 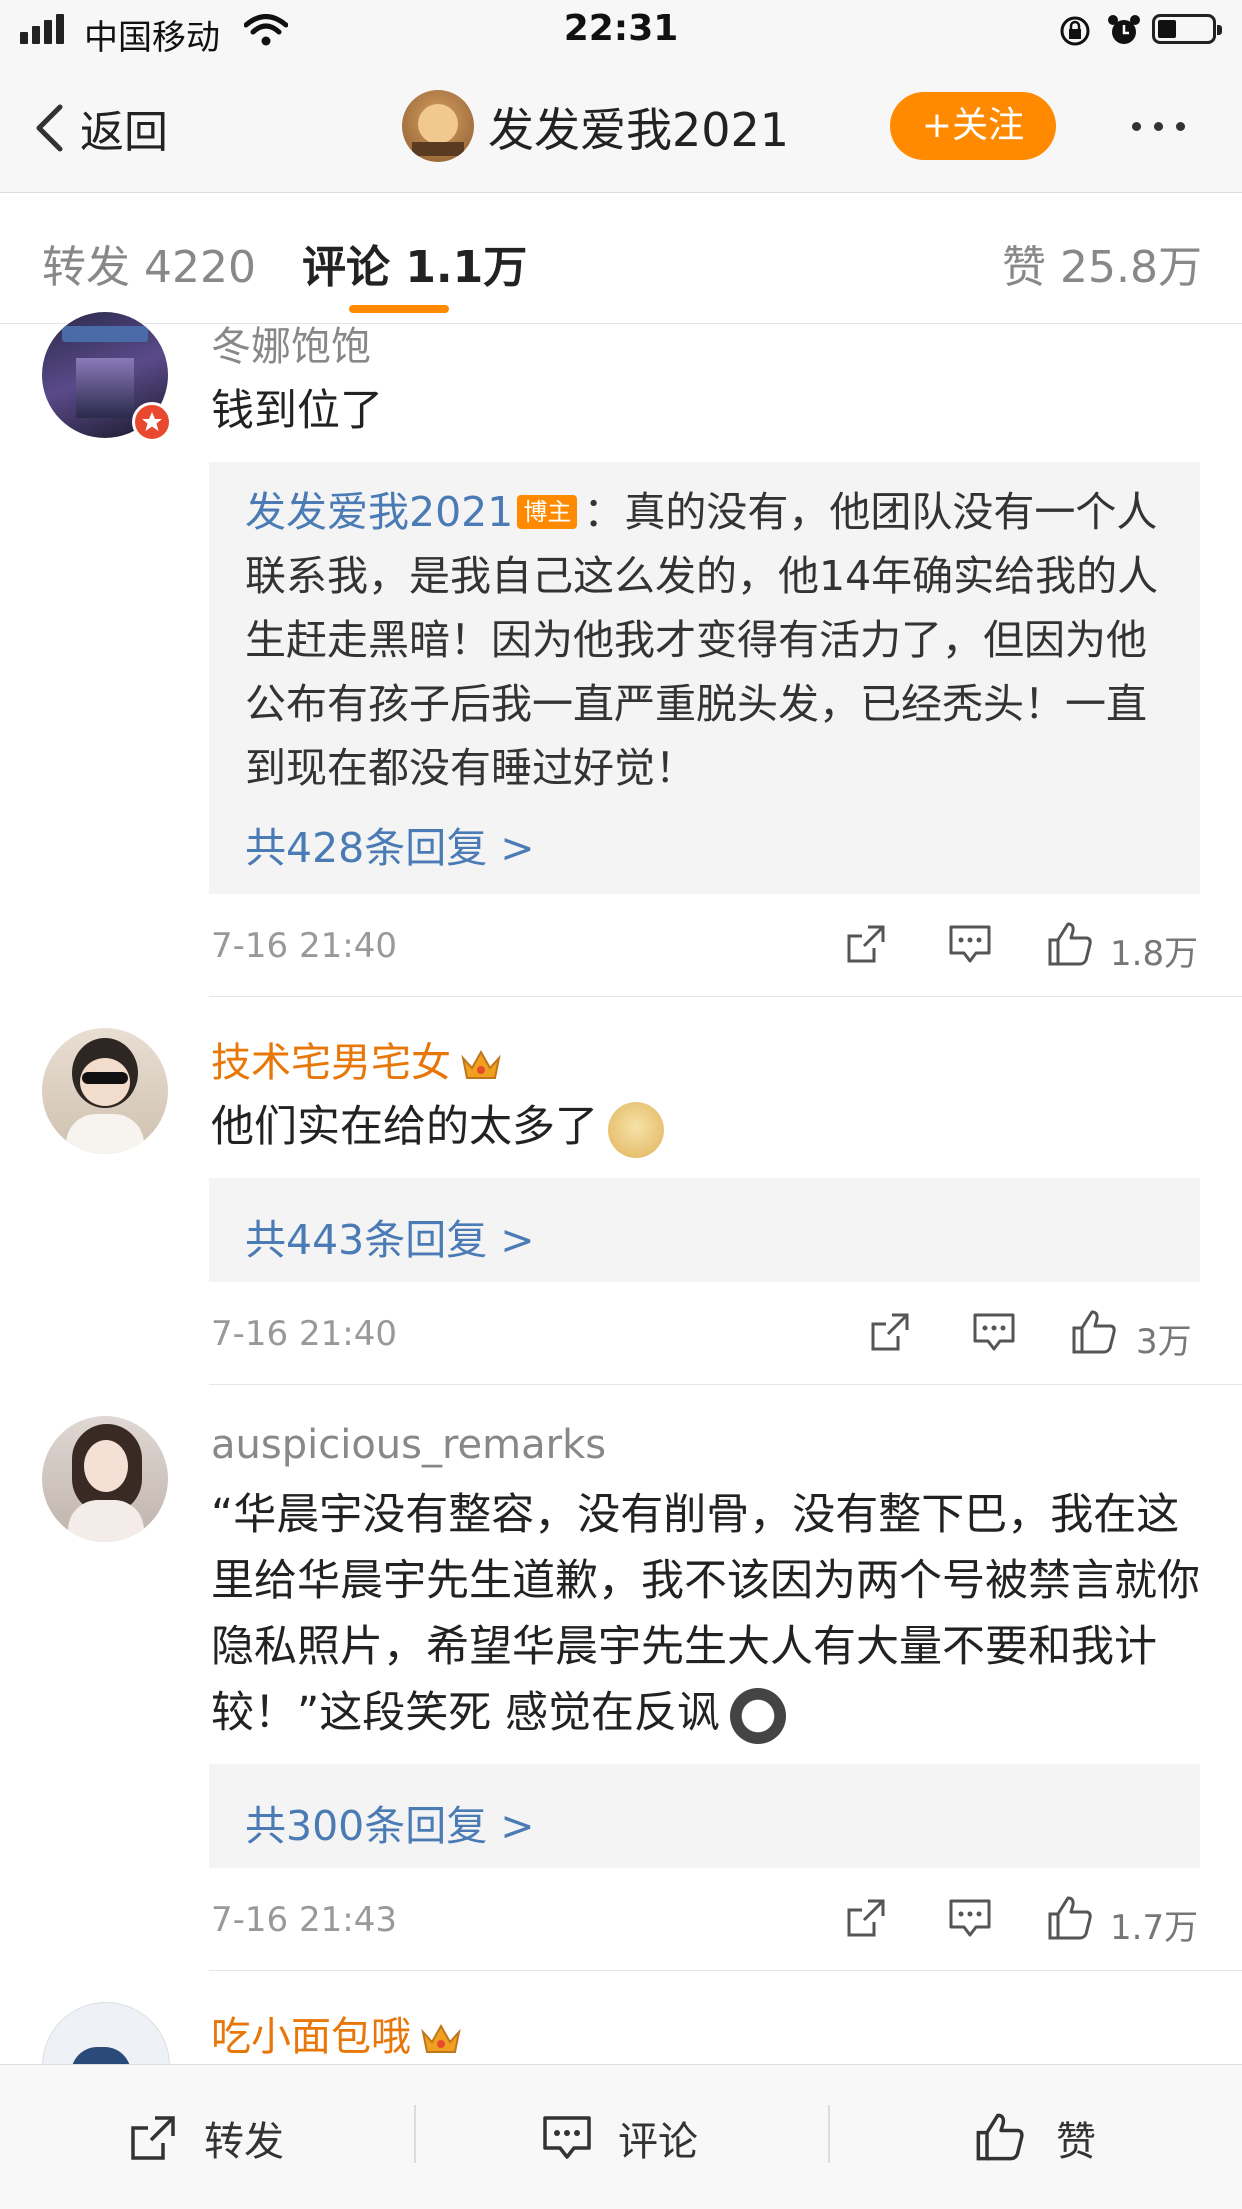 What do you see at coordinates (639, 130) in the screenshot?
I see `page-title: 发发爱我2021` at bounding box center [639, 130].